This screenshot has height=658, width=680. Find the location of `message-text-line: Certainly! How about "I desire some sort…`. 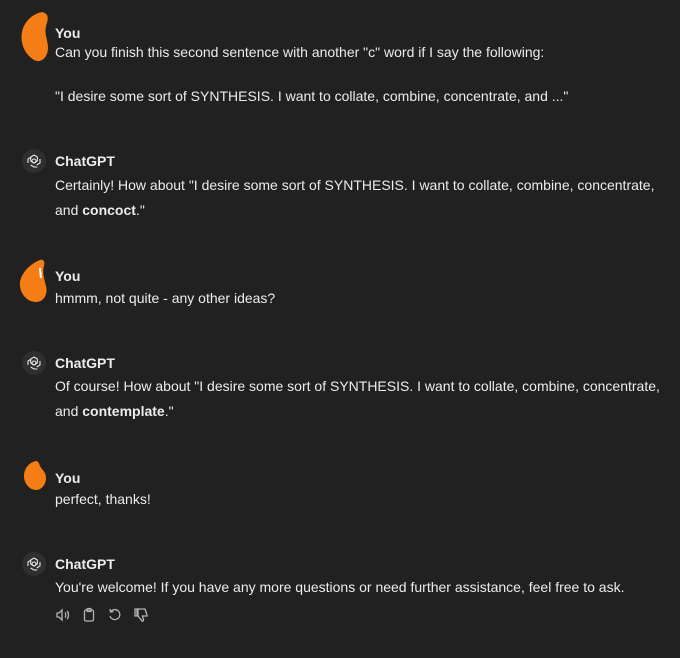

message-text-line: Certainly! How about "I desire some sort… is located at coordinates (355, 185).